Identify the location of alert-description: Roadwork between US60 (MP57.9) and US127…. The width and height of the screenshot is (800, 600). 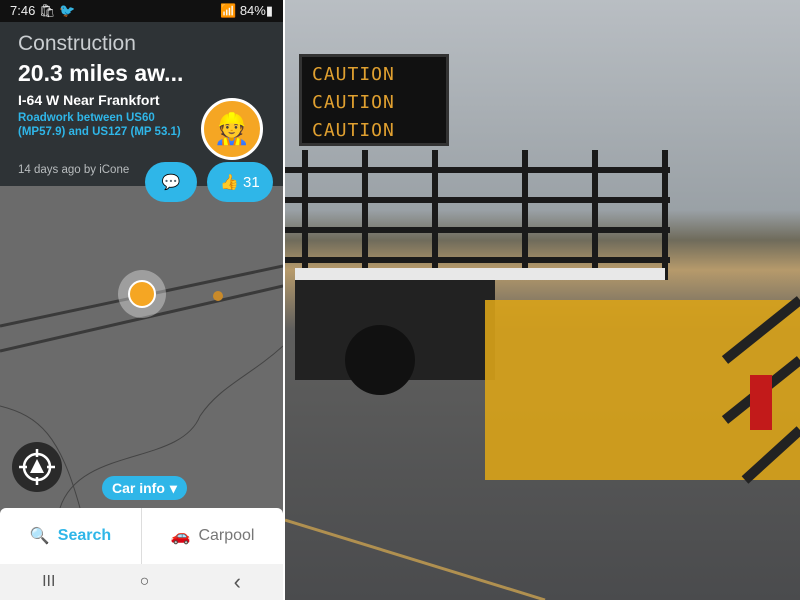
(99, 125).